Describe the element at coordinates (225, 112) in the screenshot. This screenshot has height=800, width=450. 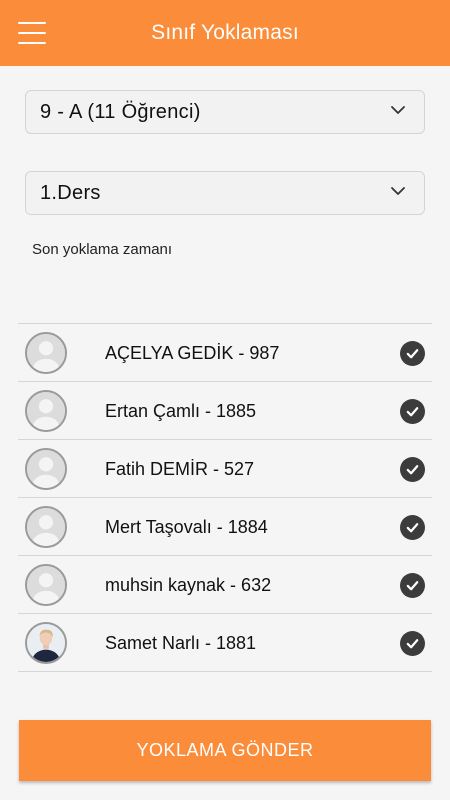
I see `class-select: 9 - A (11 Öğrenci)` at that location.